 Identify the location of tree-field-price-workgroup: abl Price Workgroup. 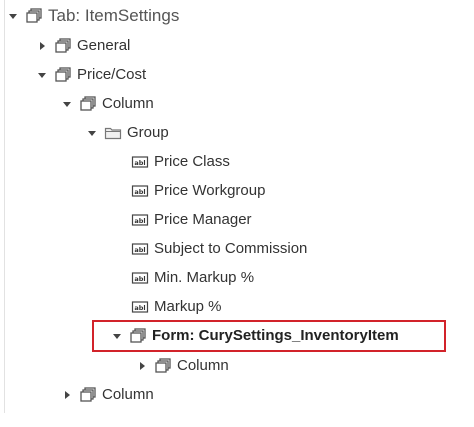
(198, 191).